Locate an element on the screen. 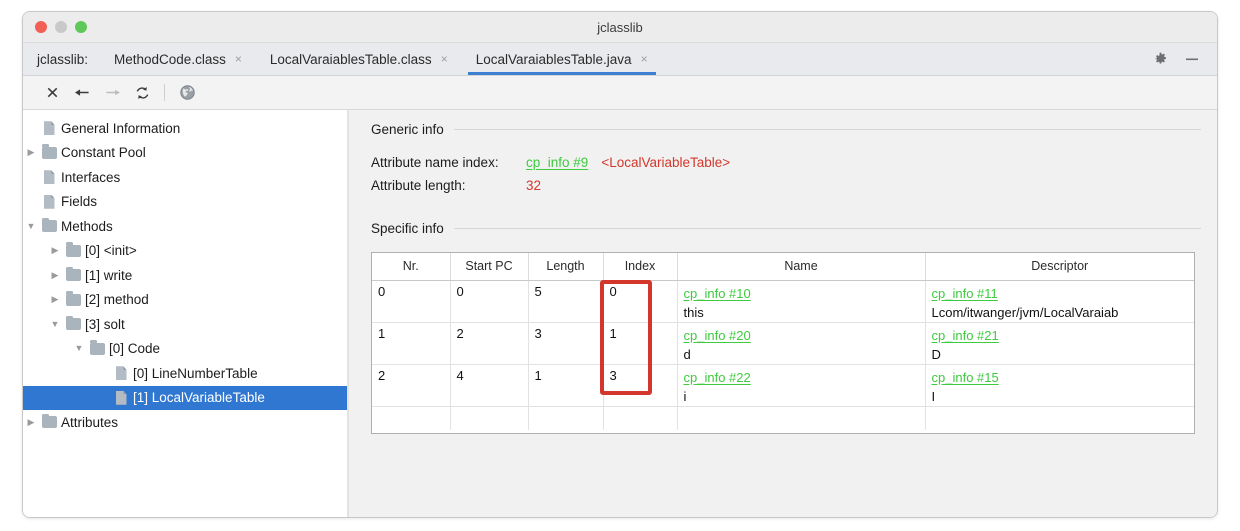 This screenshot has width=1240, height=531. column-header-length: Length is located at coordinates (566, 267).